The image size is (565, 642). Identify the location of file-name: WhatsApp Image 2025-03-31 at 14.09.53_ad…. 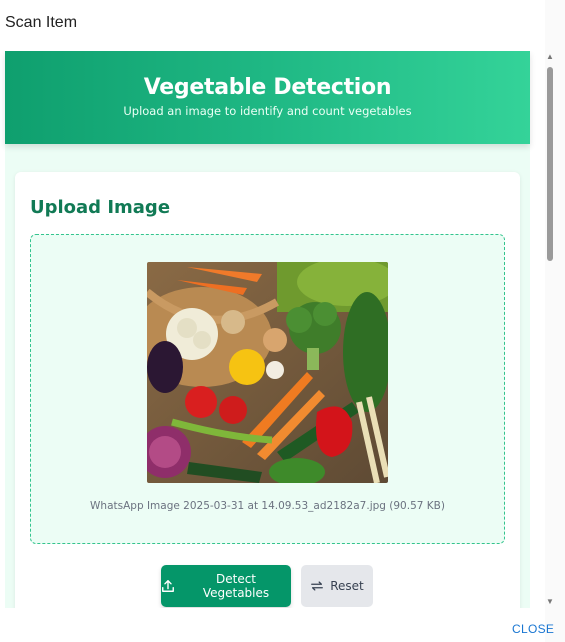
(267, 506).